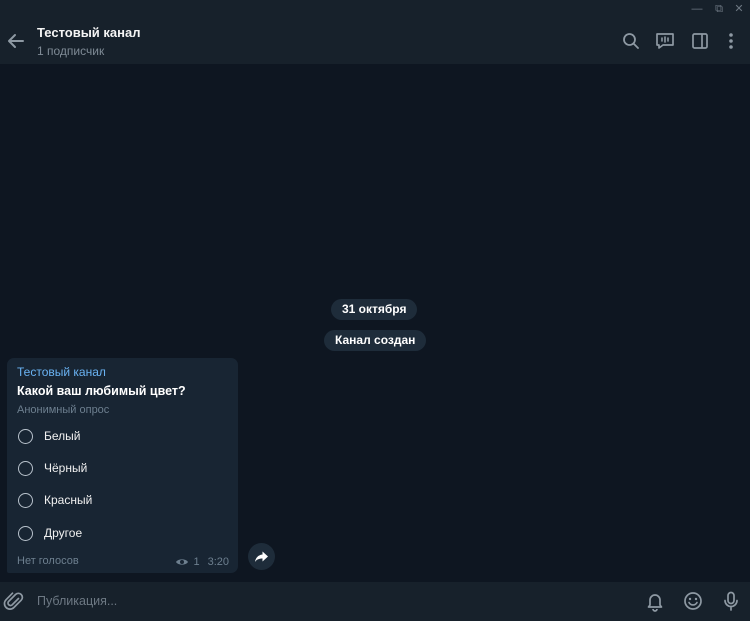 The width and height of the screenshot is (750, 621). I want to click on more-vertical-icon, so click(731, 41).